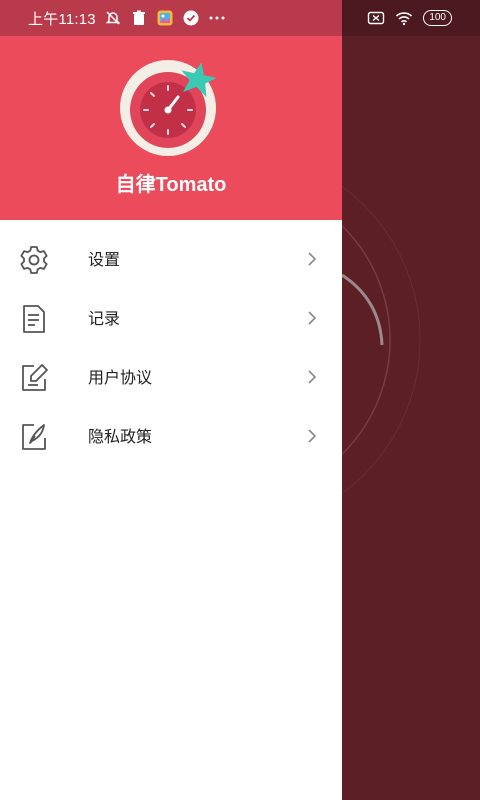  Describe the element at coordinates (34, 260) in the screenshot. I see `gear-icon` at that location.